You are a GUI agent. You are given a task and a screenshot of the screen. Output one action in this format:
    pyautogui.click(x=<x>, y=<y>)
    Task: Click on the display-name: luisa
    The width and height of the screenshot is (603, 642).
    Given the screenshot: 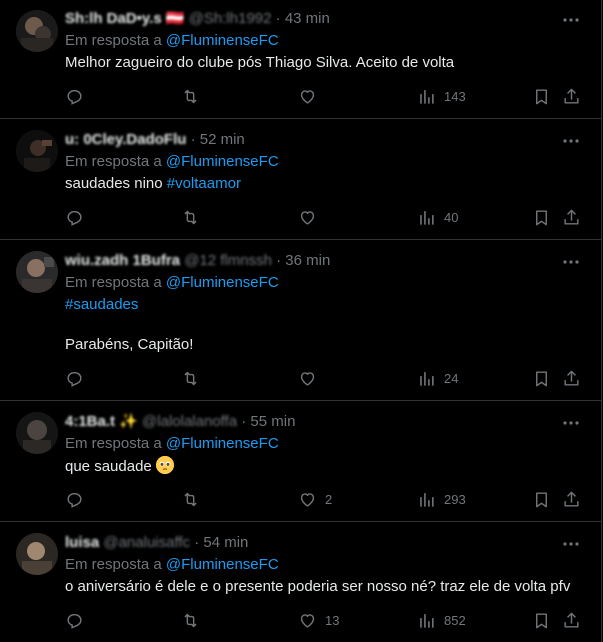 What is the action you would take?
    pyautogui.click(x=82, y=542)
    